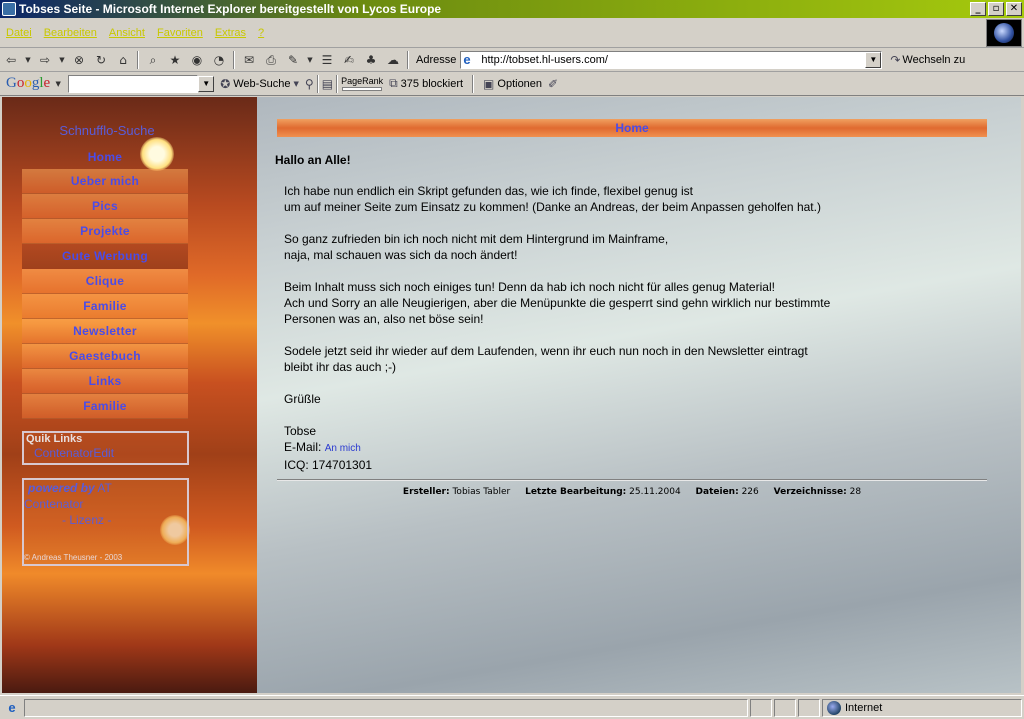 The height and width of the screenshot is (719, 1024). I want to click on footer-divider, so click(632, 480).